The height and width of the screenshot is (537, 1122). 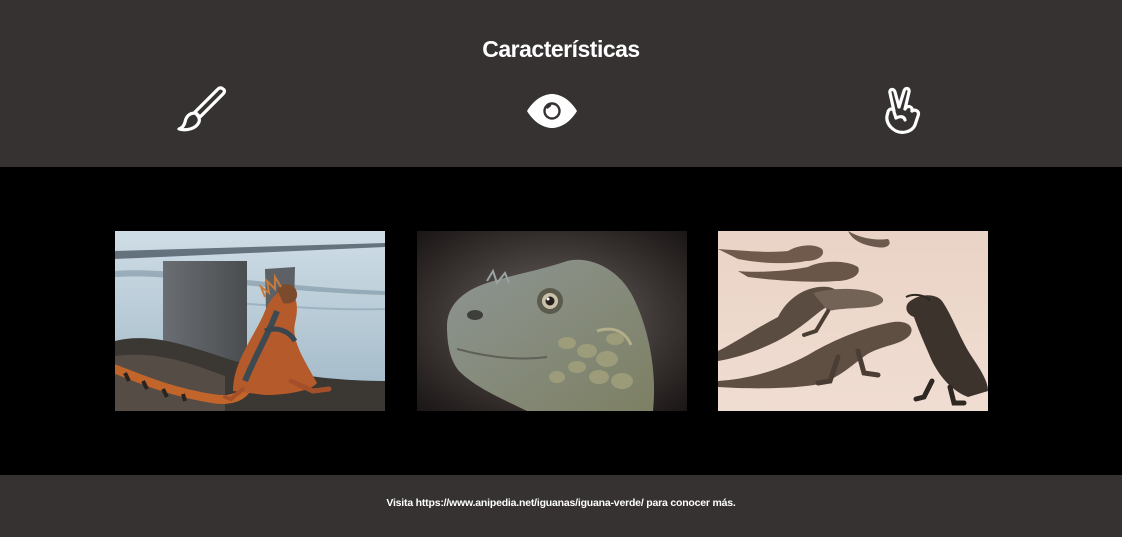 What do you see at coordinates (250, 321) in the screenshot?
I see `iguana-on-shore-photo` at bounding box center [250, 321].